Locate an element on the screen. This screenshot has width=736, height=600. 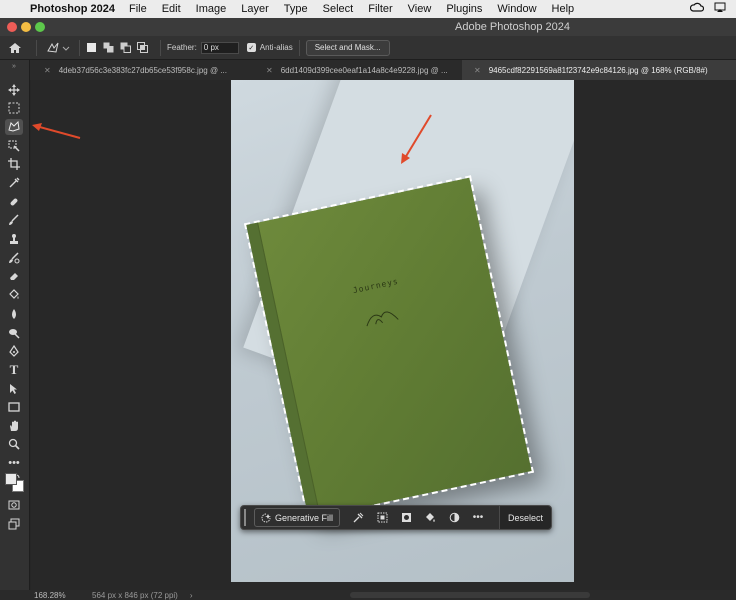
history-brush-tool-icon is located at coordinates (14, 258).